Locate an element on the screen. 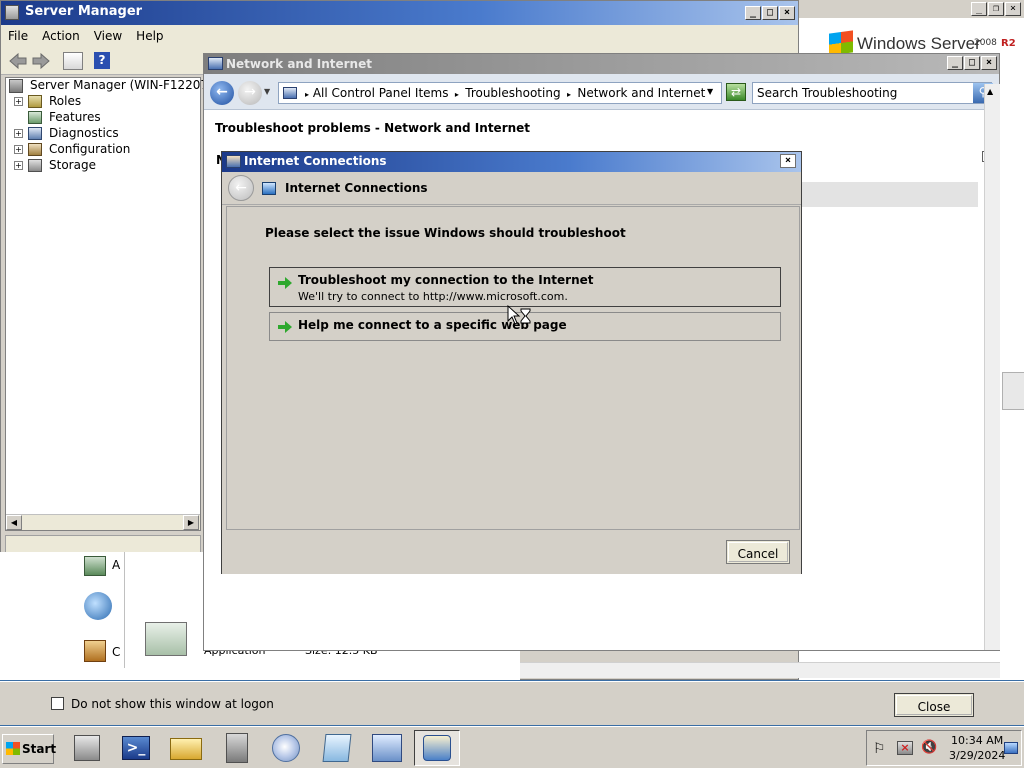 The height and width of the screenshot is (768, 1024). troubleshooter-icon is located at coordinates (233, 161).